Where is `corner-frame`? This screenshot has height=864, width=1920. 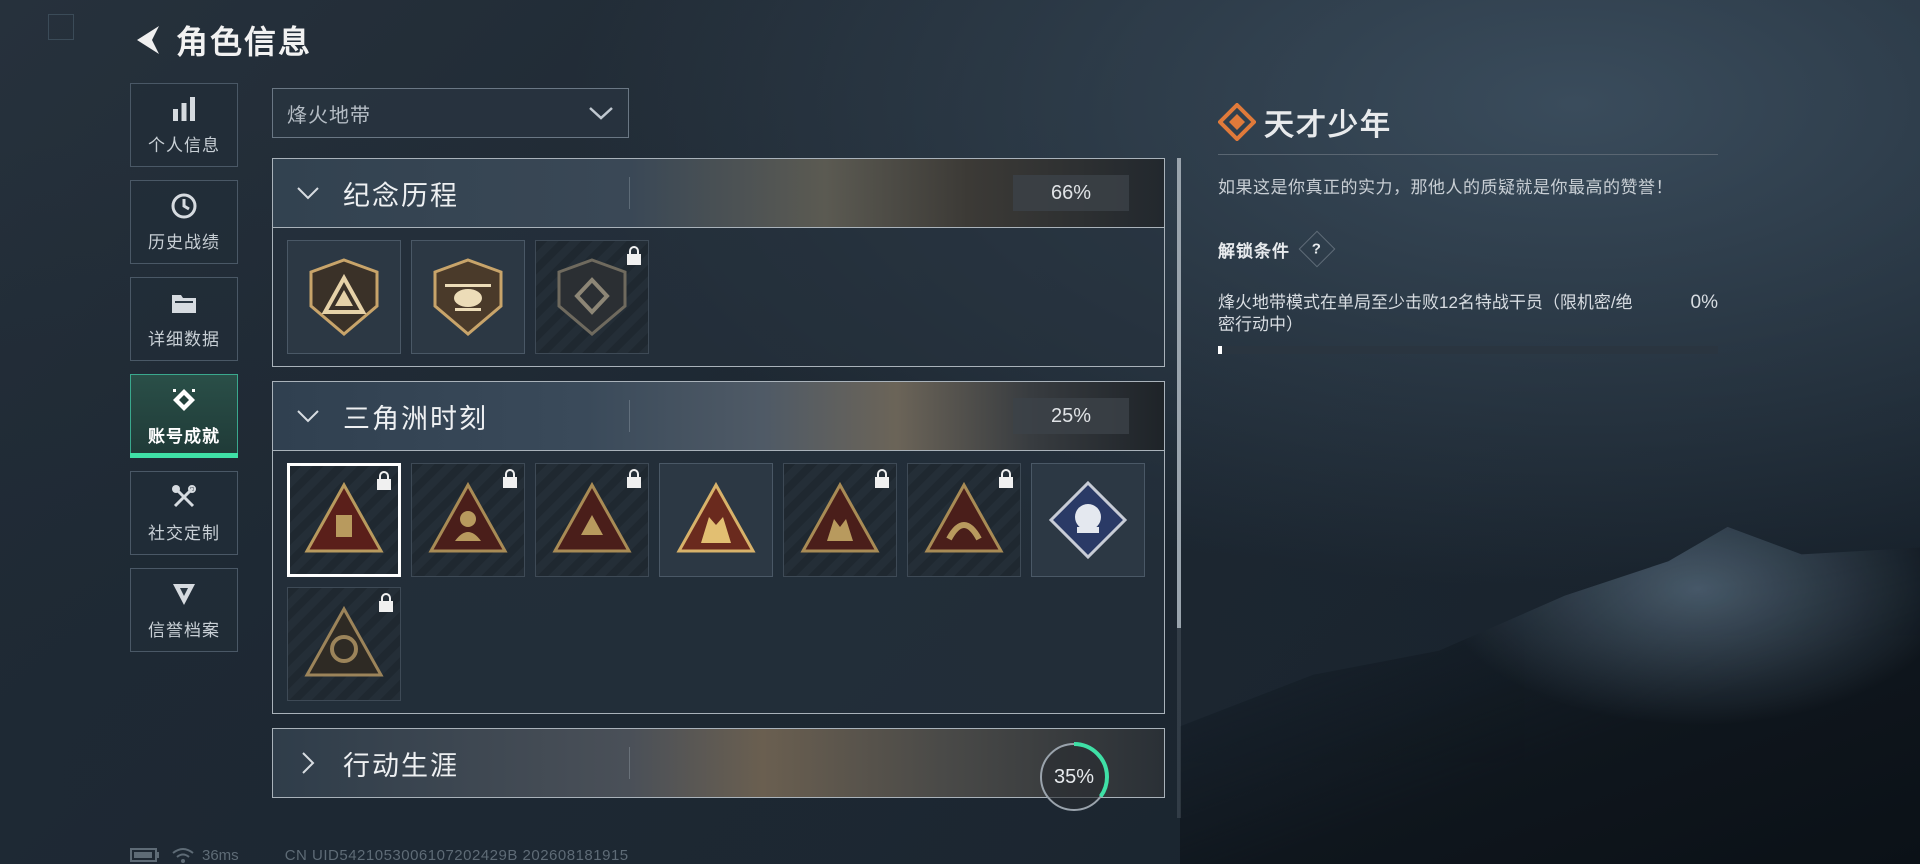 corner-frame is located at coordinates (61, 27).